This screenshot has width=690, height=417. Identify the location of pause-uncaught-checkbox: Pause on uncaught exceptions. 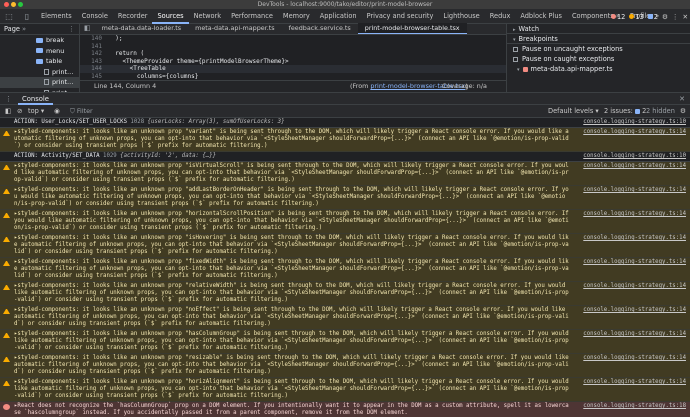
(598, 49).